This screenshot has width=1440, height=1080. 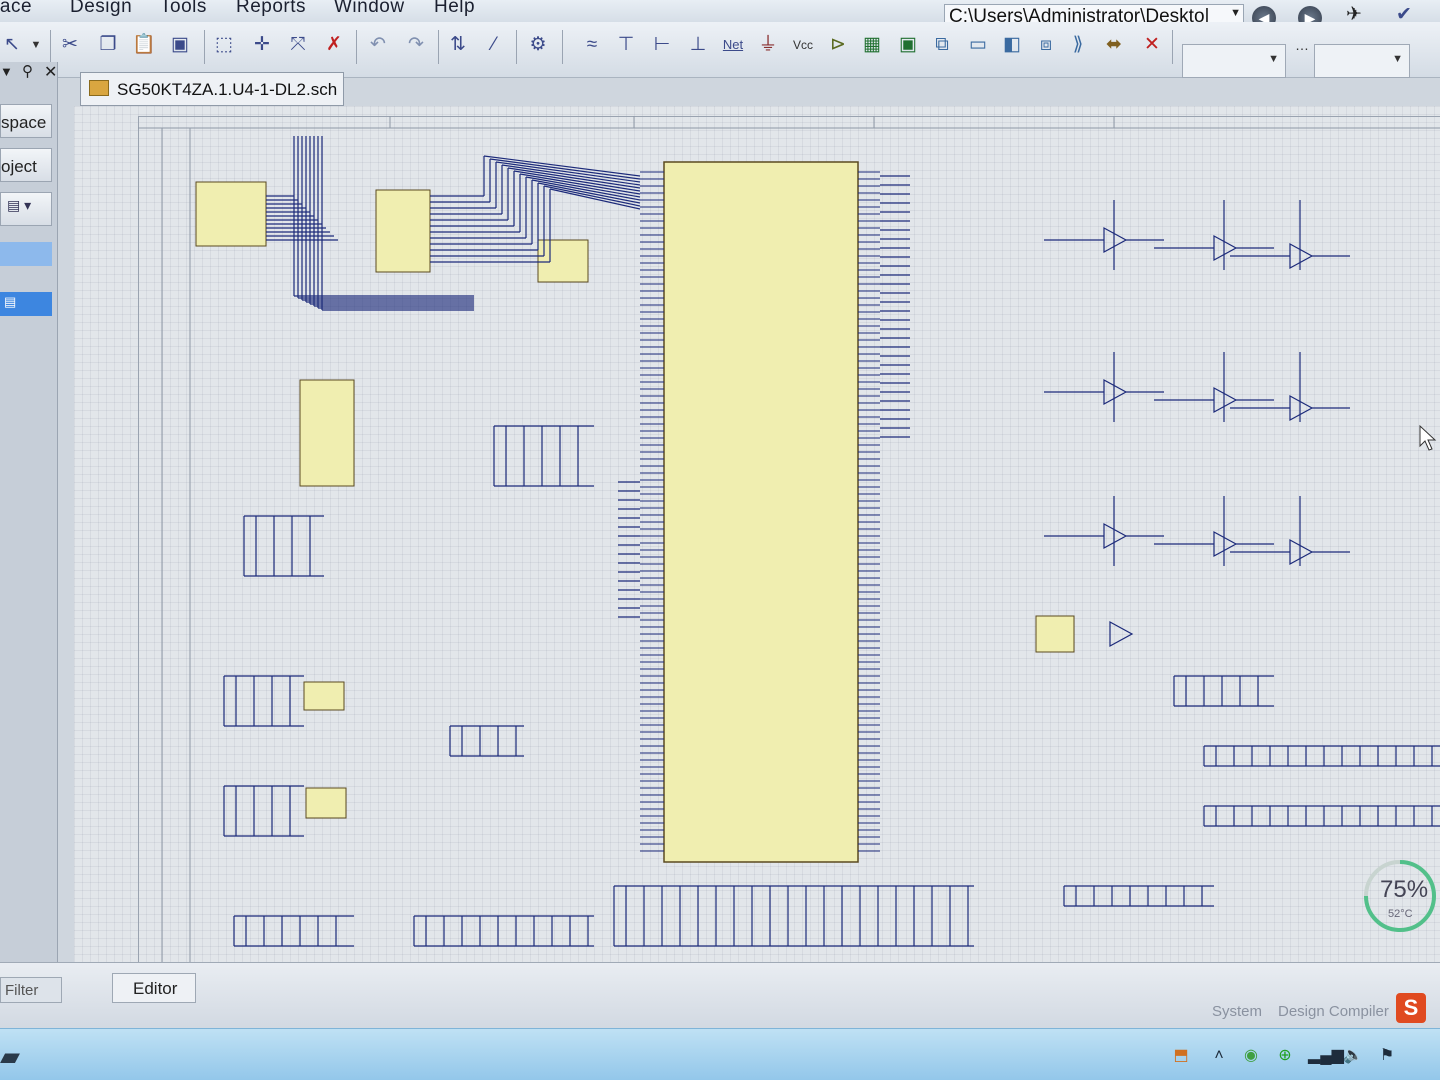 I want to click on redo-icon: ↷, so click(x=416, y=45).